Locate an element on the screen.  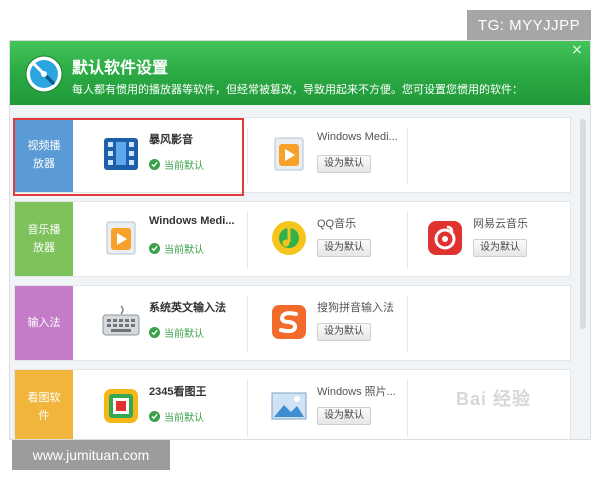
app-name: 搜狗拼音输入法 is located at coordinates (355, 308).